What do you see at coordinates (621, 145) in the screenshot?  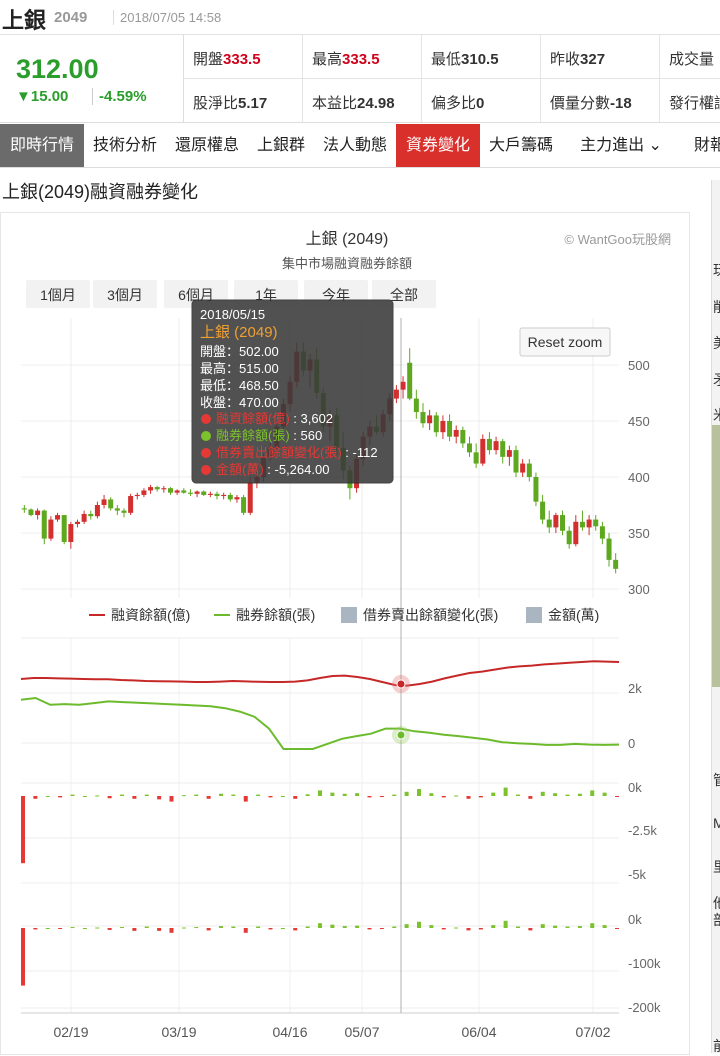 I see `tab-item: 主力進出 ⌄` at bounding box center [621, 145].